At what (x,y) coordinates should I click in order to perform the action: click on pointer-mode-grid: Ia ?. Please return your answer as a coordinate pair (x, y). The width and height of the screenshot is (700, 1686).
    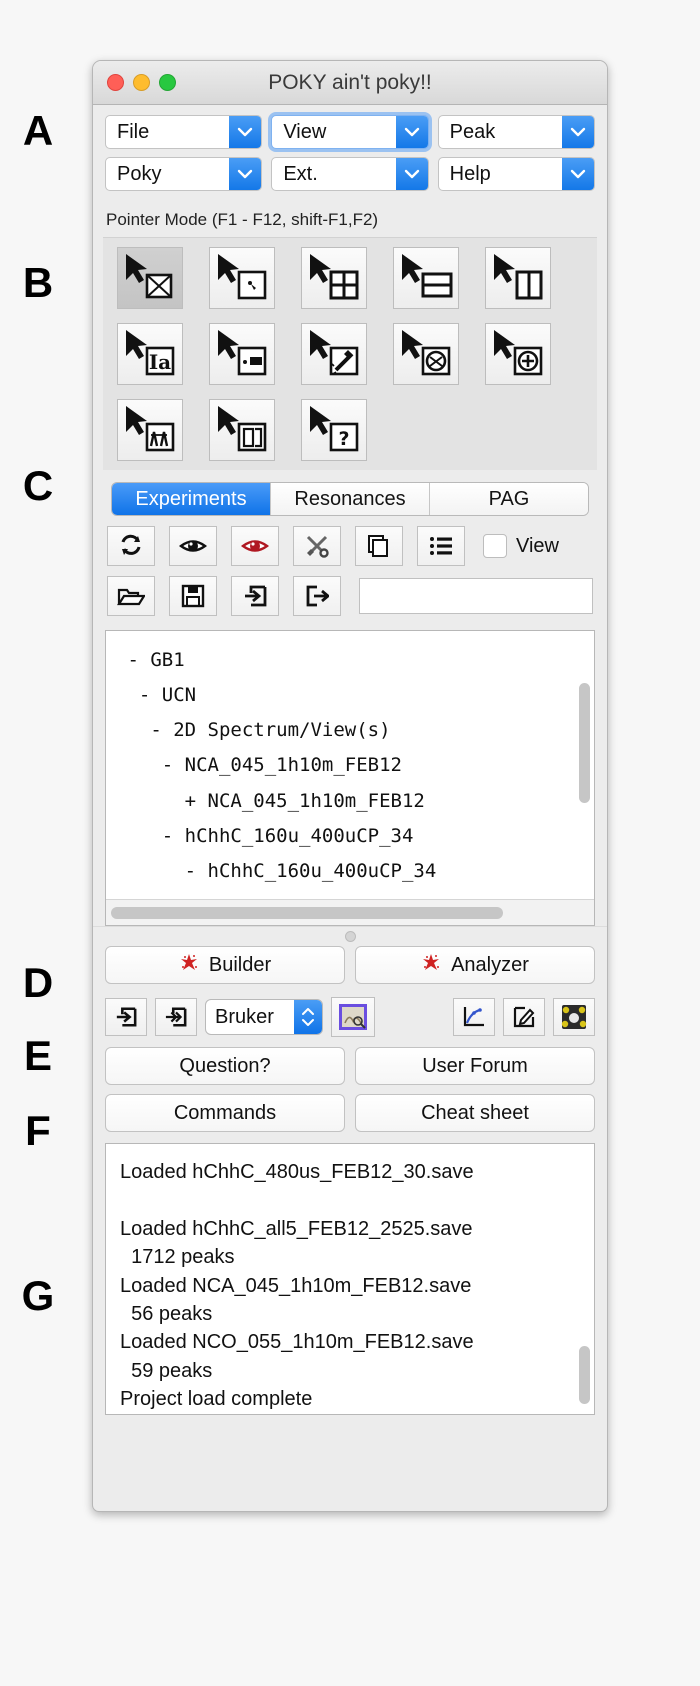
    Looking at the image, I should click on (357, 354).